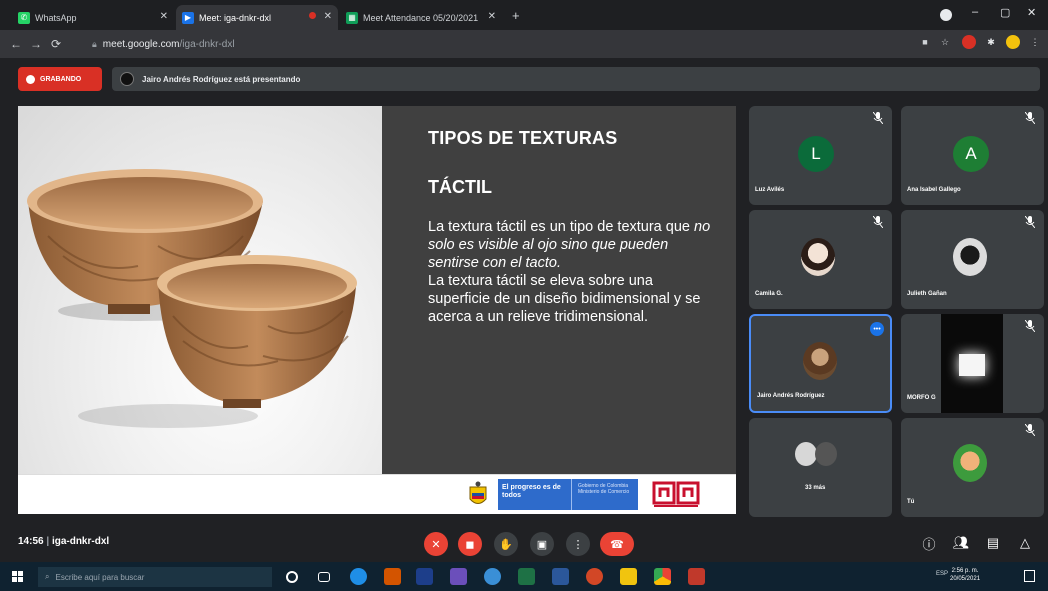 Image resolution: width=1048 pixels, height=591 pixels. I want to click on more-options-button: ⋮, so click(578, 544).